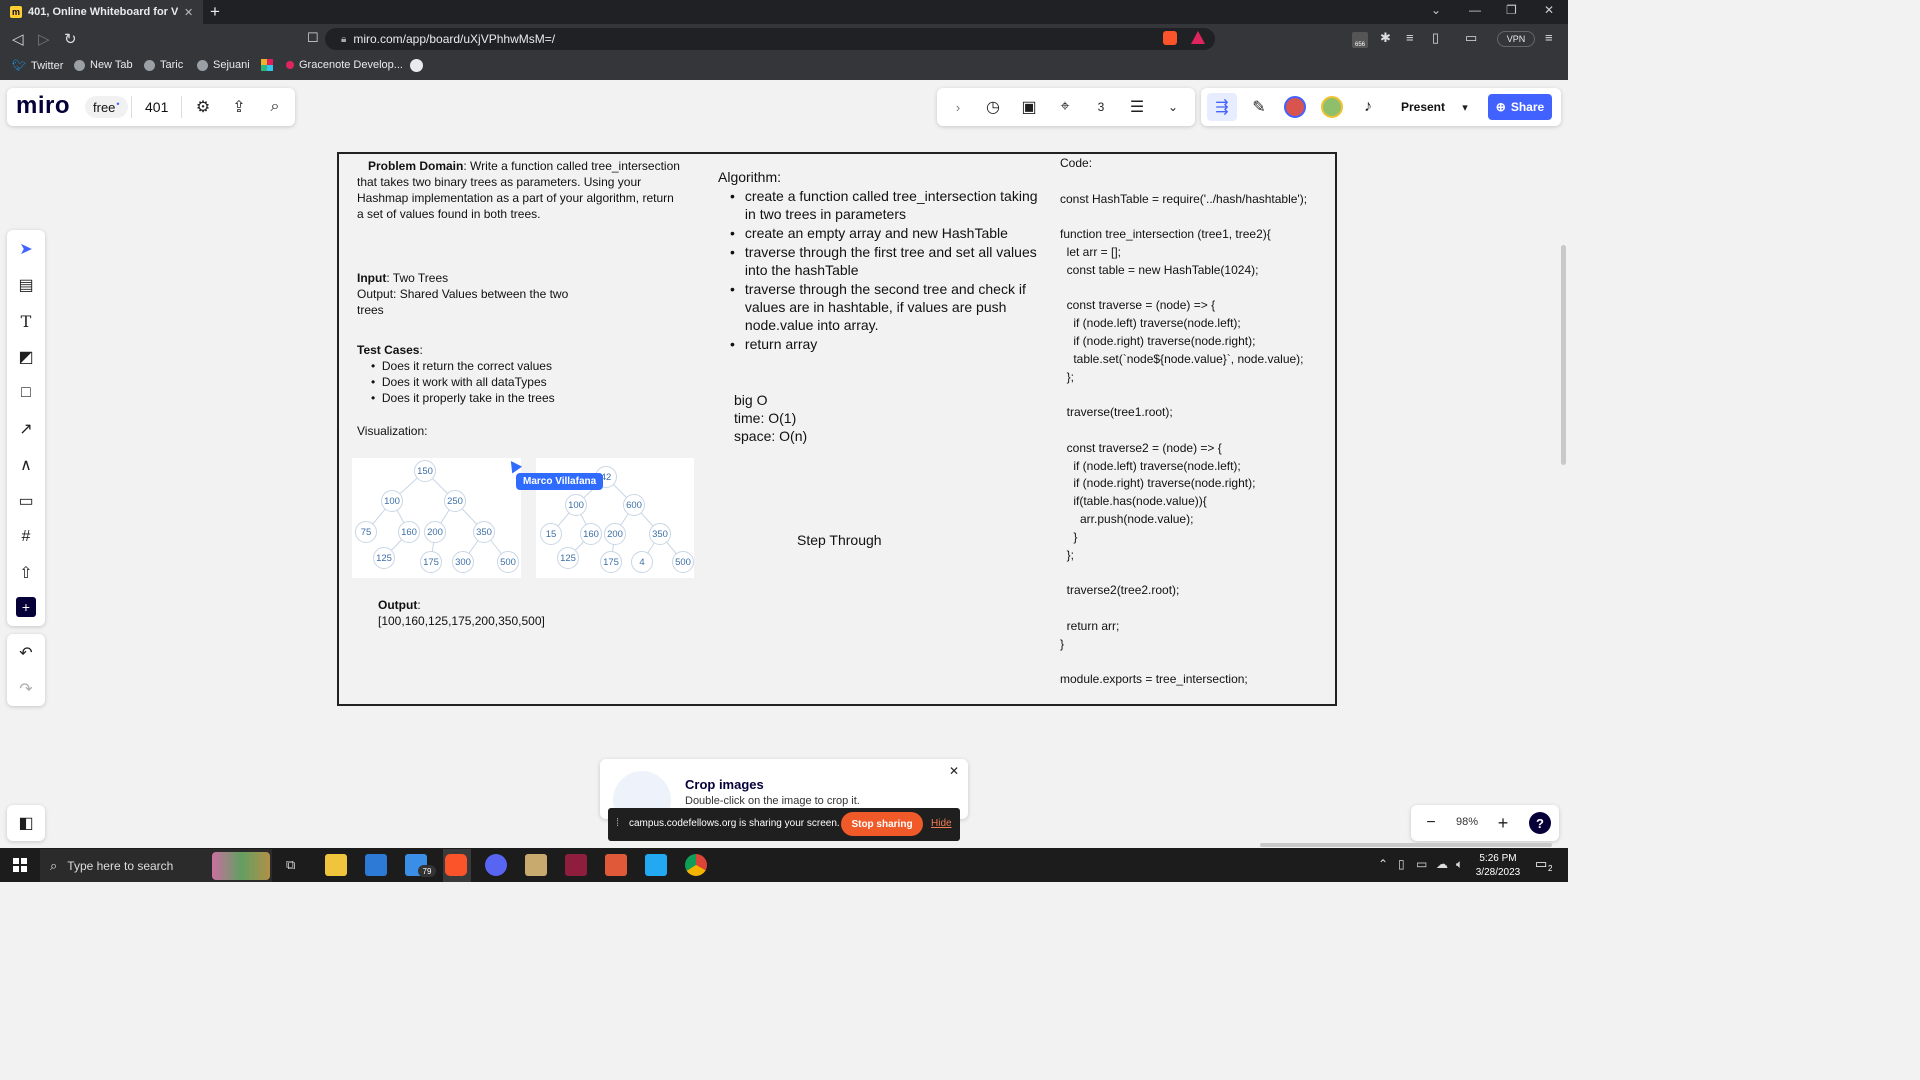 The image size is (1920, 1080). Describe the element at coordinates (26, 573) in the screenshot. I see `upload-icon: ⇧` at that location.